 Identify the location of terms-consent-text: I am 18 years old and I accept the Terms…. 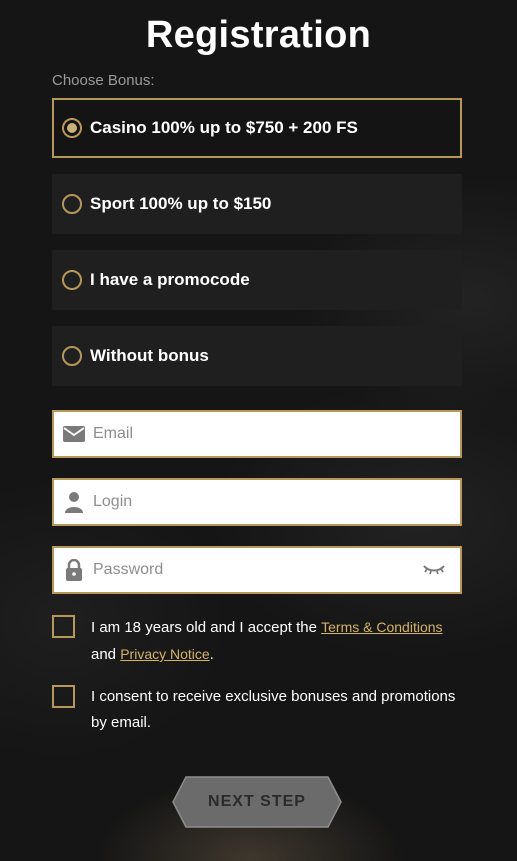
(276, 641).